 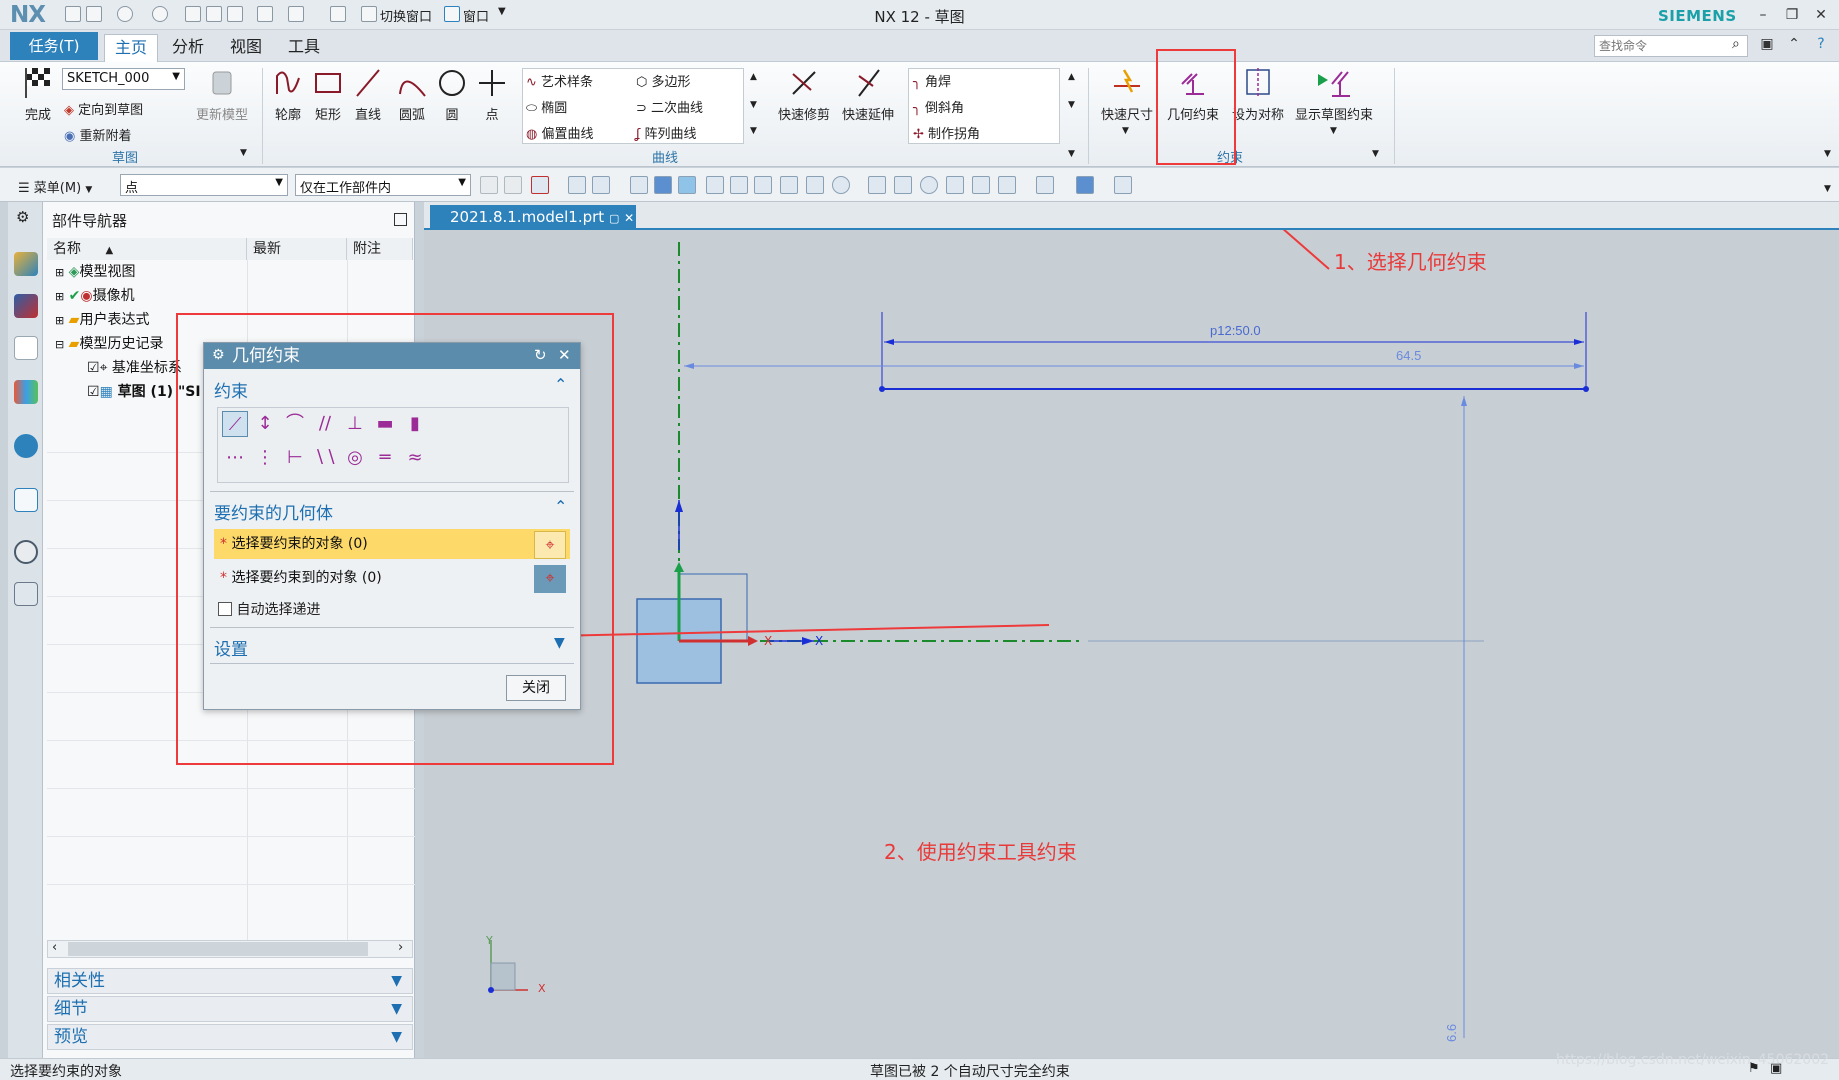 I want to click on tree-item-datum-csys: ☑⌖ 基准坐标系, so click(x=134, y=368).